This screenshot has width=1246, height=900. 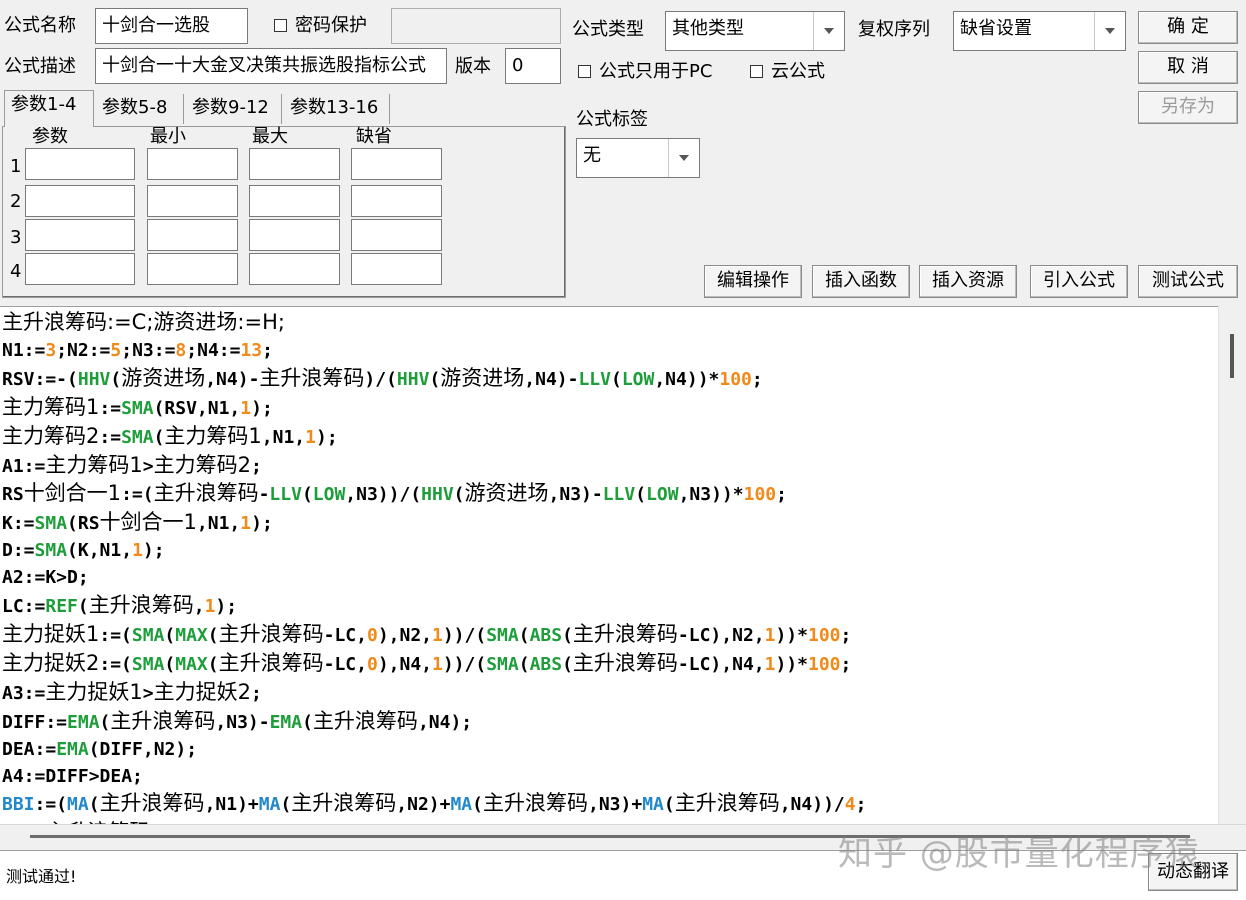 I want to click on code-line: 主升浪筹码:=C;游资进场:=H;, so click(x=143, y=322).